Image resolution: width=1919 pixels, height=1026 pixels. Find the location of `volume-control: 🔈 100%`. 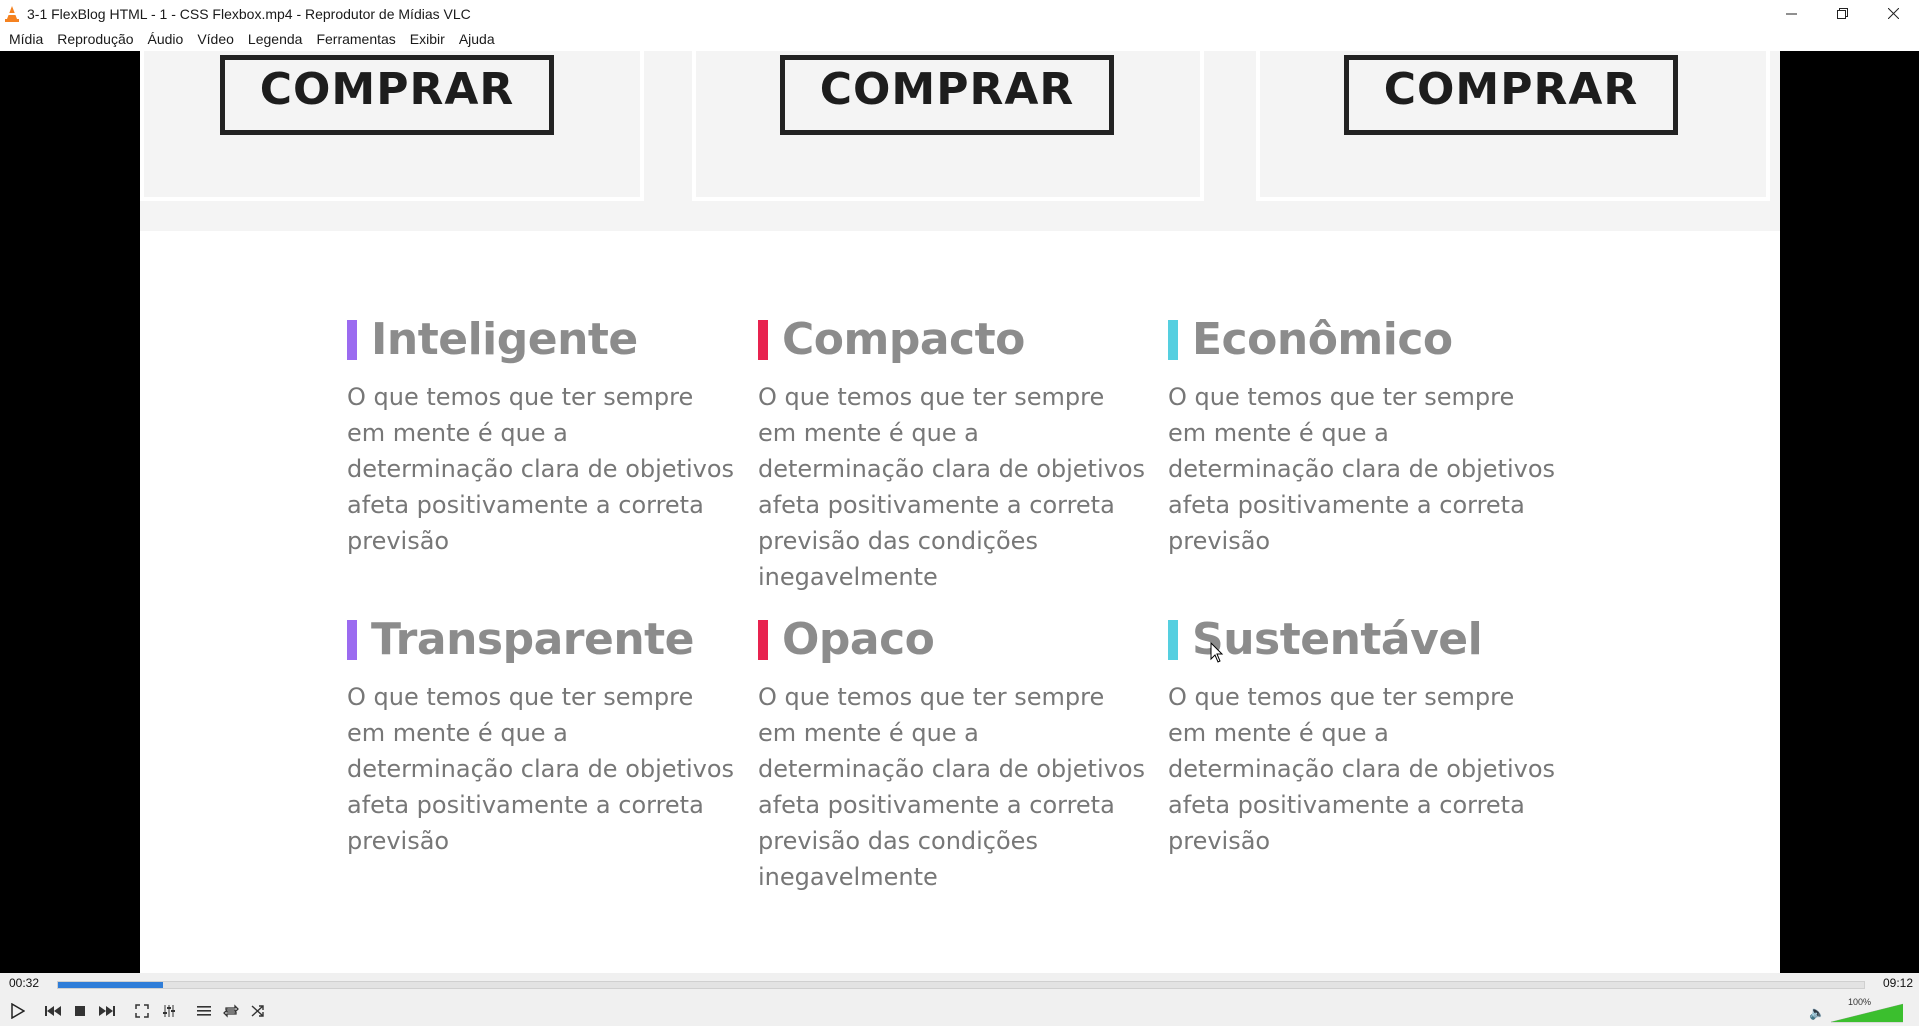

volume-control: 🔈 100% is located at coordinates (1859, 1010).